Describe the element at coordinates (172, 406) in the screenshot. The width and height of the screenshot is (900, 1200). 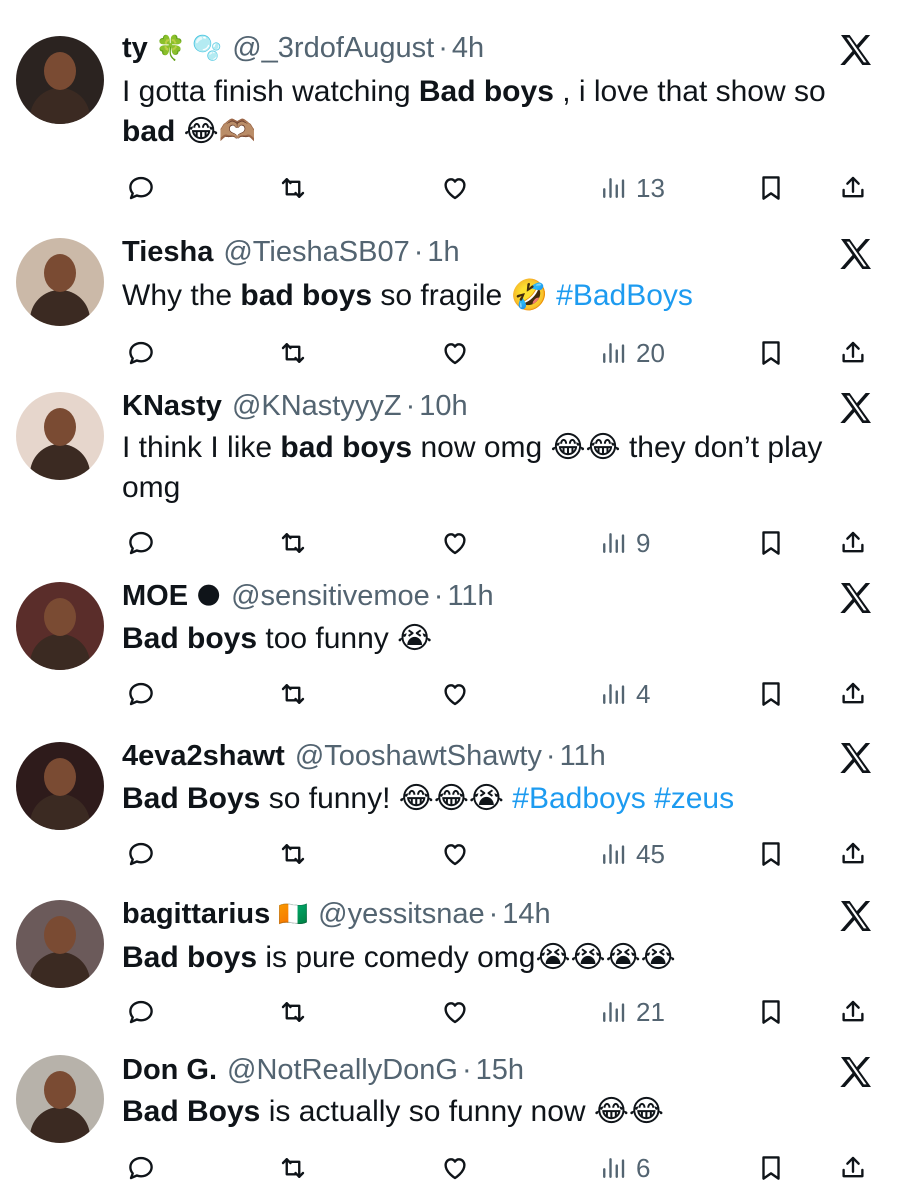
I see `display-name: KNasty` at that location.